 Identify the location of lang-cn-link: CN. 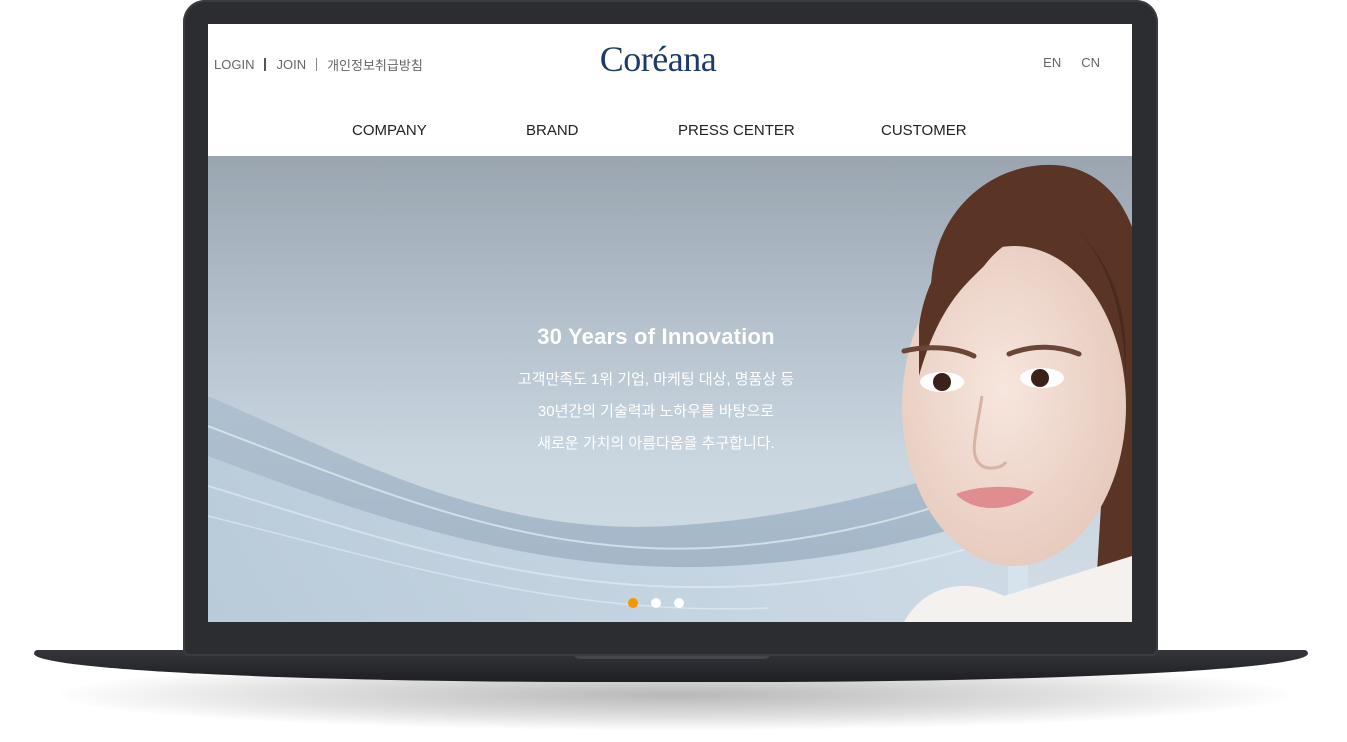
(1090, 62).